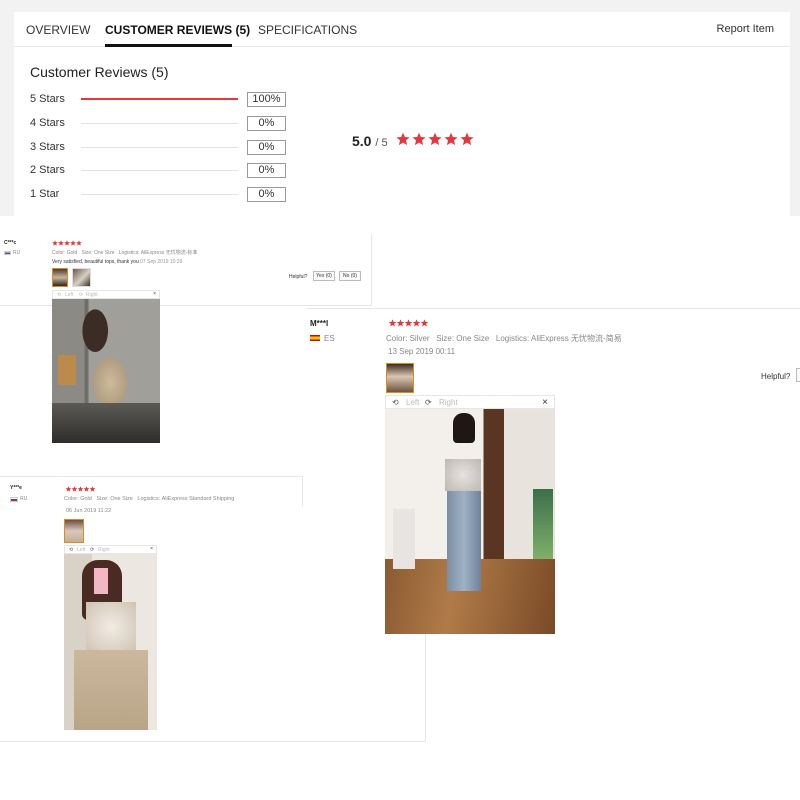 This screenshot has height=800, width=800. I want to click on reviewer-name: Y***e, so click(16, 488).